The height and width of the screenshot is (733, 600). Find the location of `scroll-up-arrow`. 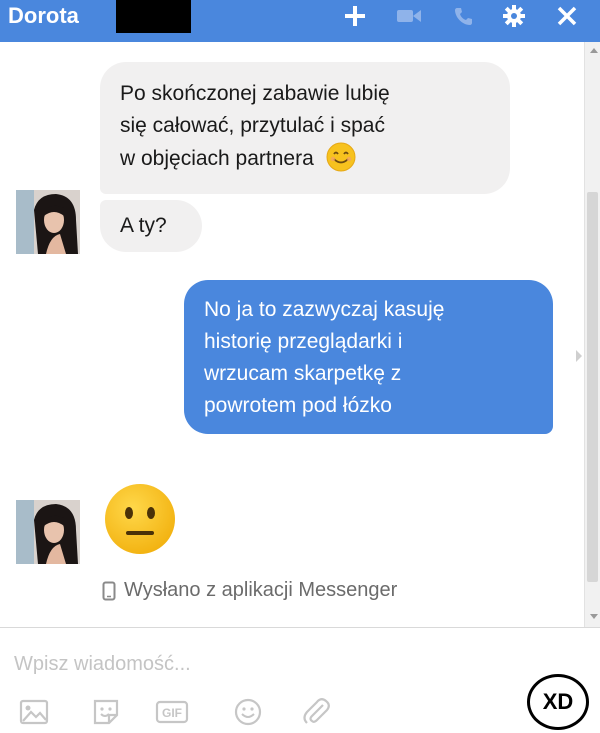

scroll-up-arrow is located at coordinates (594, 50).